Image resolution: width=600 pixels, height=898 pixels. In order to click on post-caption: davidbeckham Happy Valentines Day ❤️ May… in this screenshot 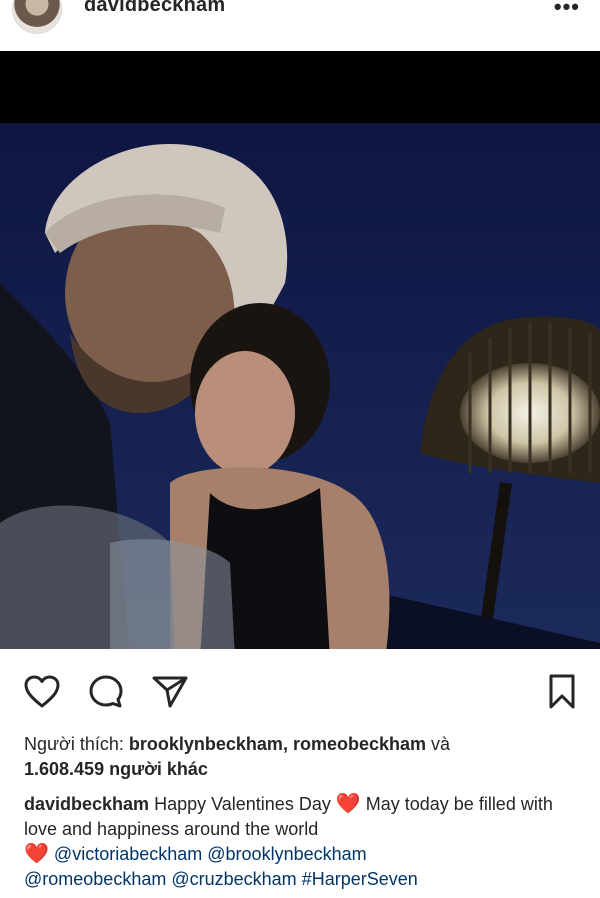, I will do `click(304, 842)`.